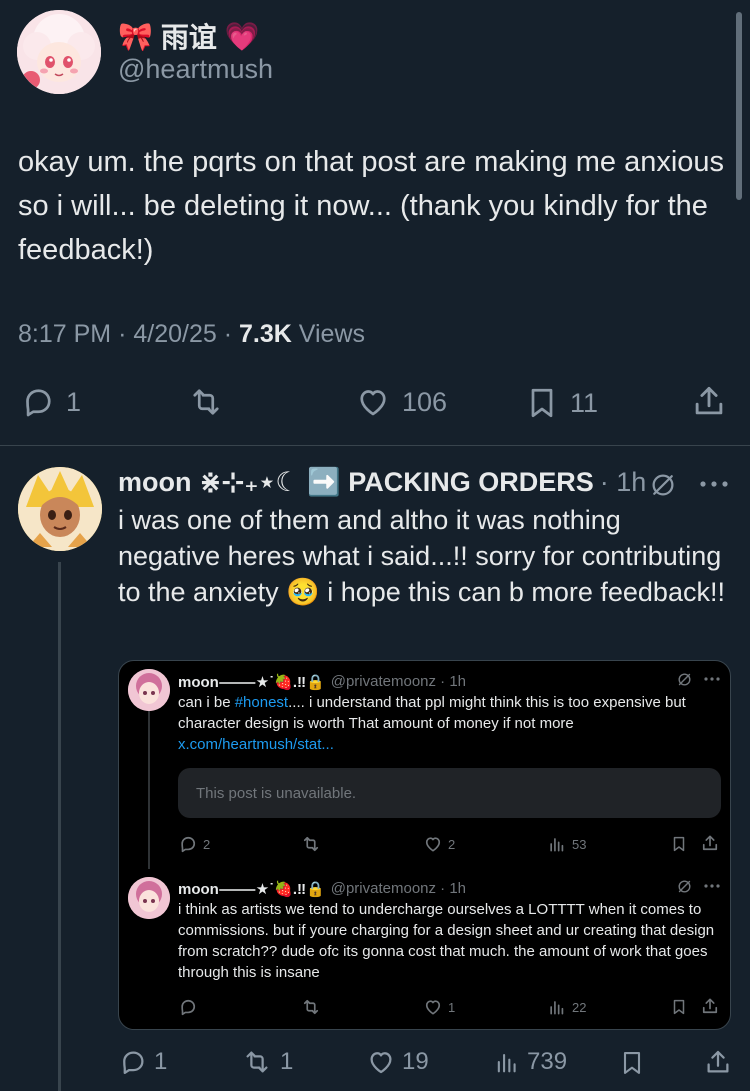  I want to click on tweet-time: 8:17 PM, so click(64, 334).